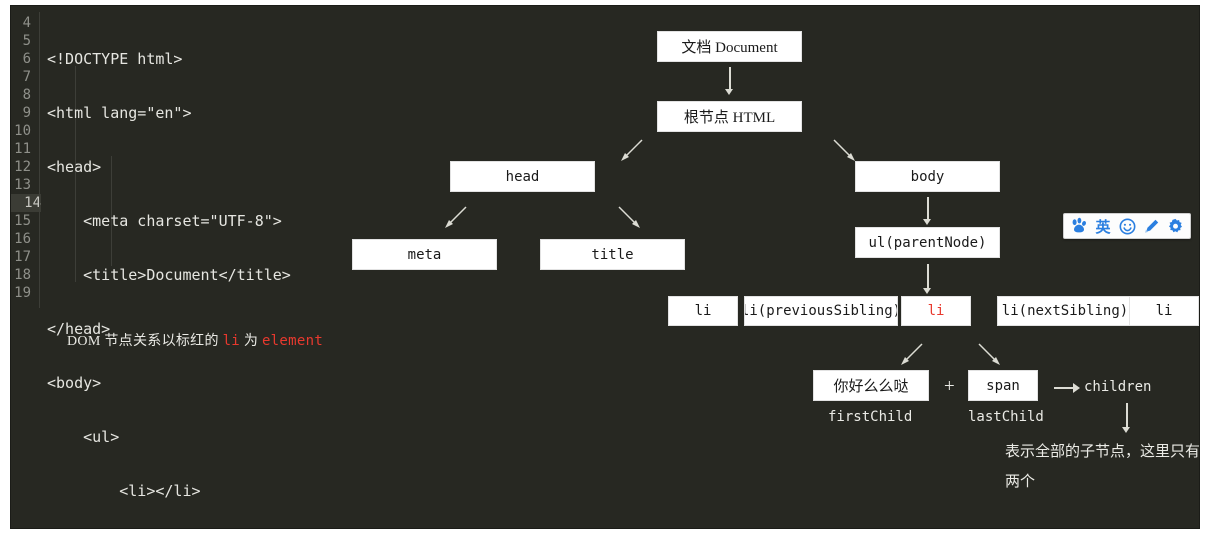 This screenshot has width=1224, height=538. Describe the element at coordinates (1151, 226) in the screenshot. I see `handwriting-pencil-icon` at that location.